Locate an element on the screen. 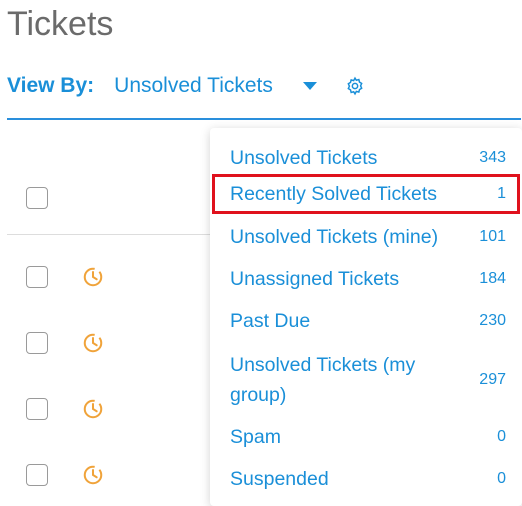 The image size is (522, 506). menu-item-label: Unsolved Tickets (mine) is located at coordinates (334, 237).